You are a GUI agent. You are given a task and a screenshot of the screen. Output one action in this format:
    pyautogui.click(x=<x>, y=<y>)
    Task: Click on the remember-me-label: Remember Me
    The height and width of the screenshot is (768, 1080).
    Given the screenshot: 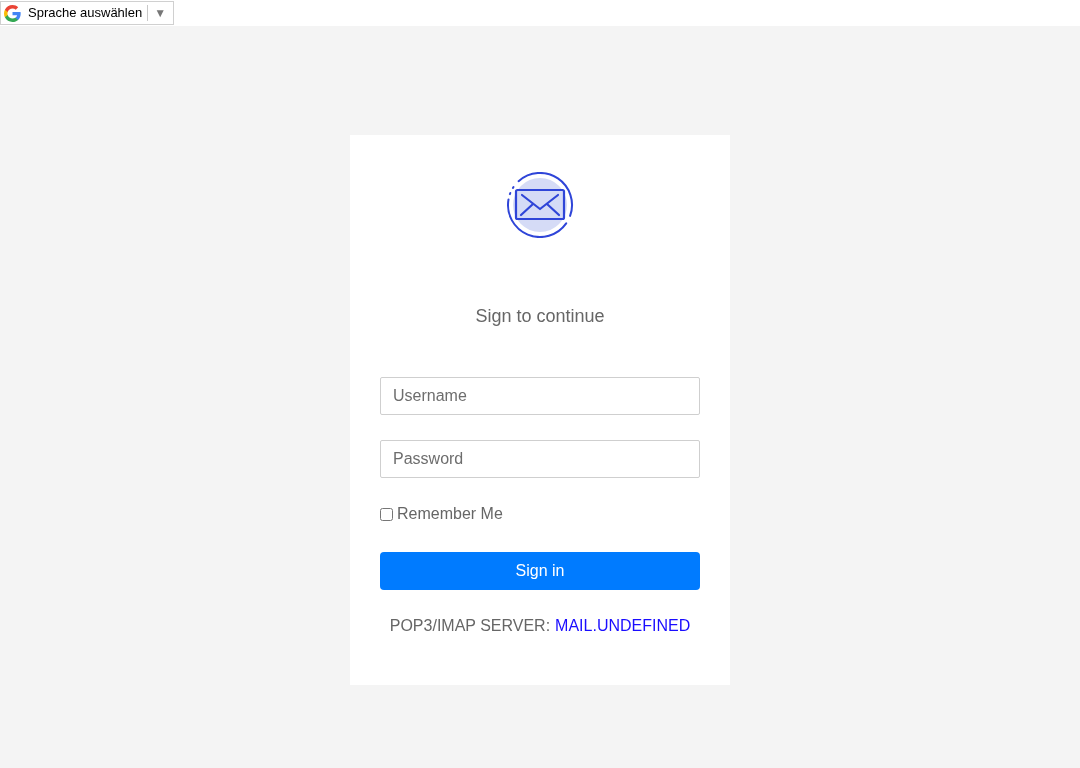 What is the action you would take?
    pyautogui.click(x=450, y=514)
    